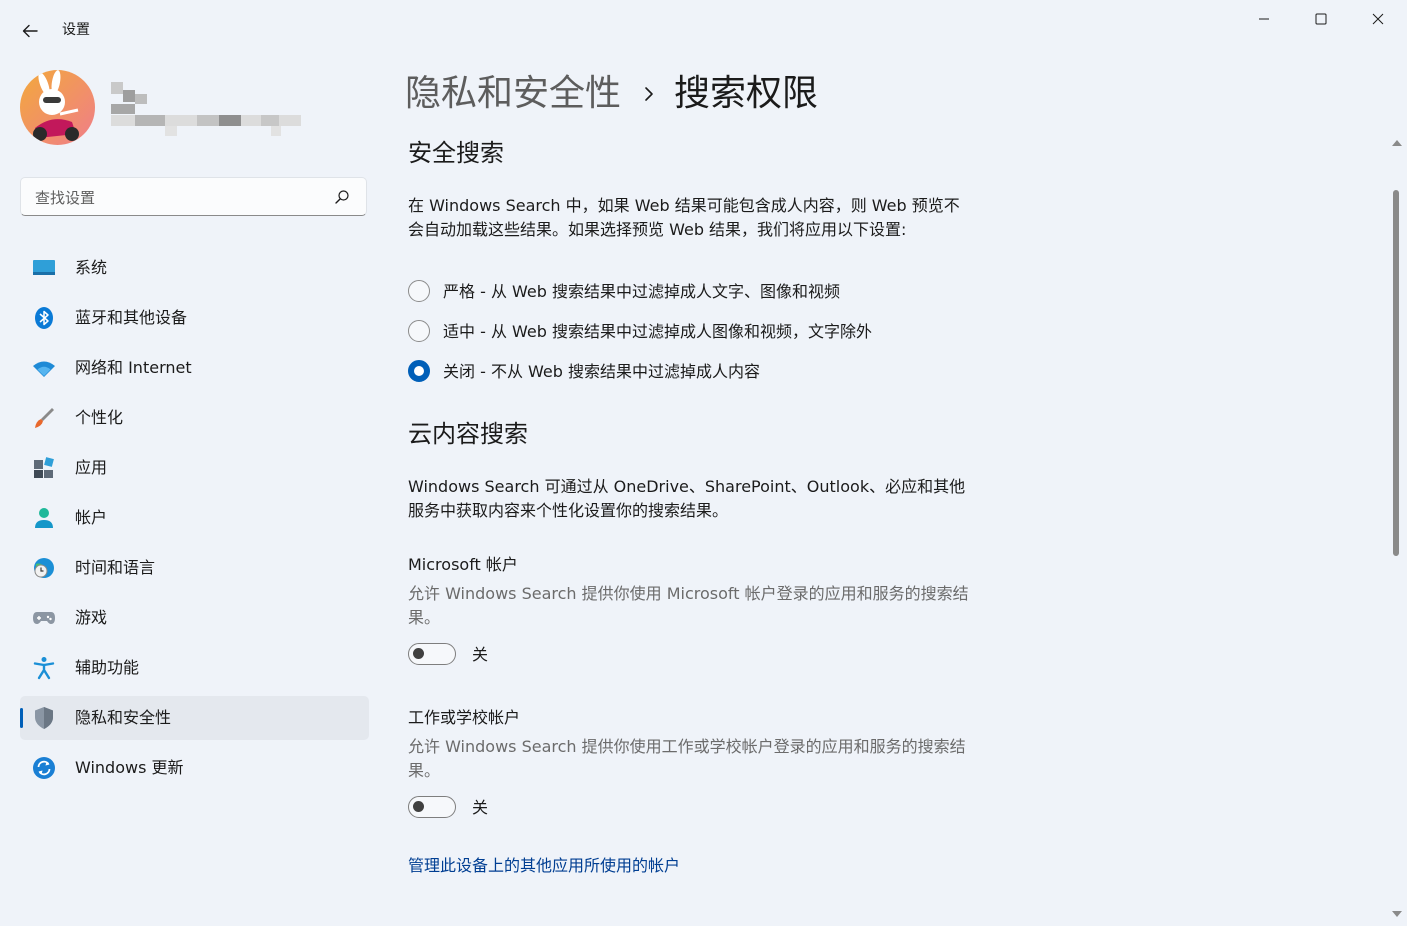  Describe the element at coordinates (194, 468) in the screenshot. I see `sidebar-item-apps: 应用` at that location.